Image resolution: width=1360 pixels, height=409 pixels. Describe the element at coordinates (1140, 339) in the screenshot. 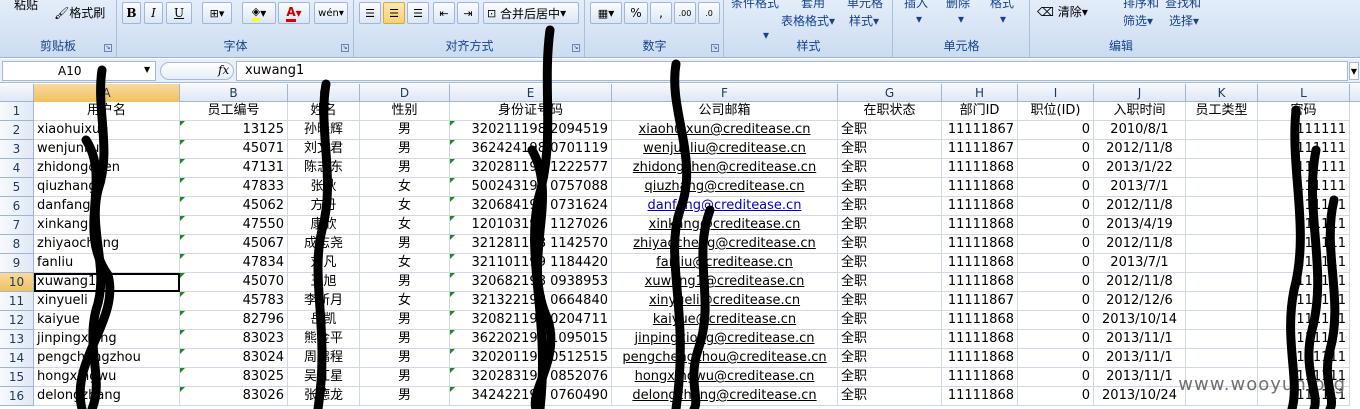

I see `cell-j13: 2013/11/1` at that location.